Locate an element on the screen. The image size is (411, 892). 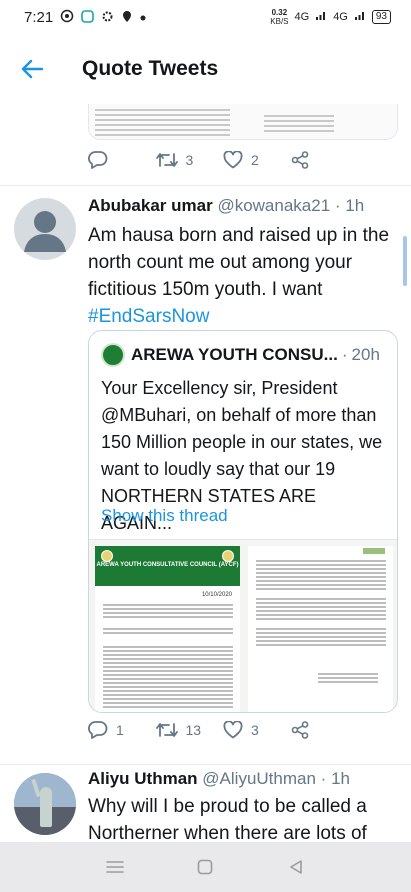
dot-icon is located at coordinates (143, 17).